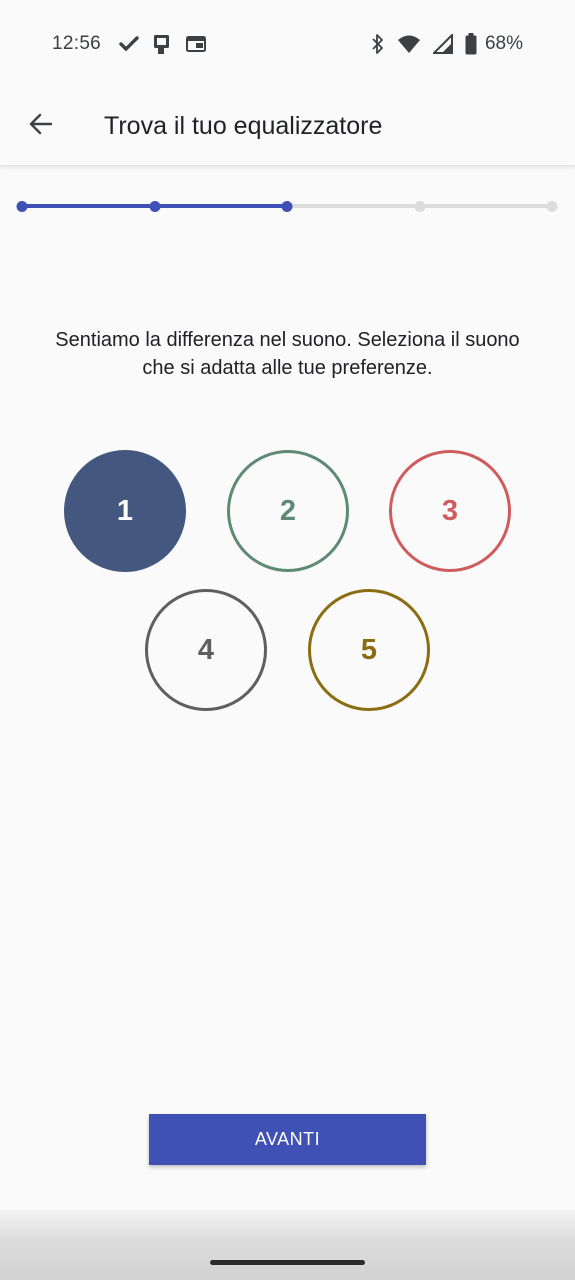 Image resolution: width=575 pixels, height=1280 pixels. I want to click on option-3-button: 3, so click(450, 511).